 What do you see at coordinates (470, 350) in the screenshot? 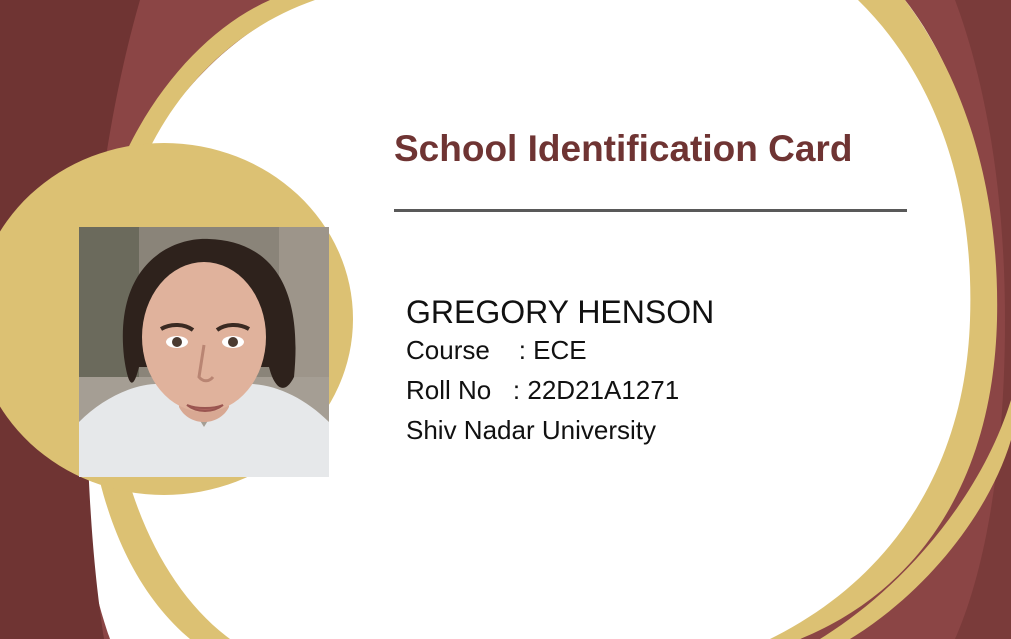
I see `course-label: Course :` at bounding box center [470, 350].